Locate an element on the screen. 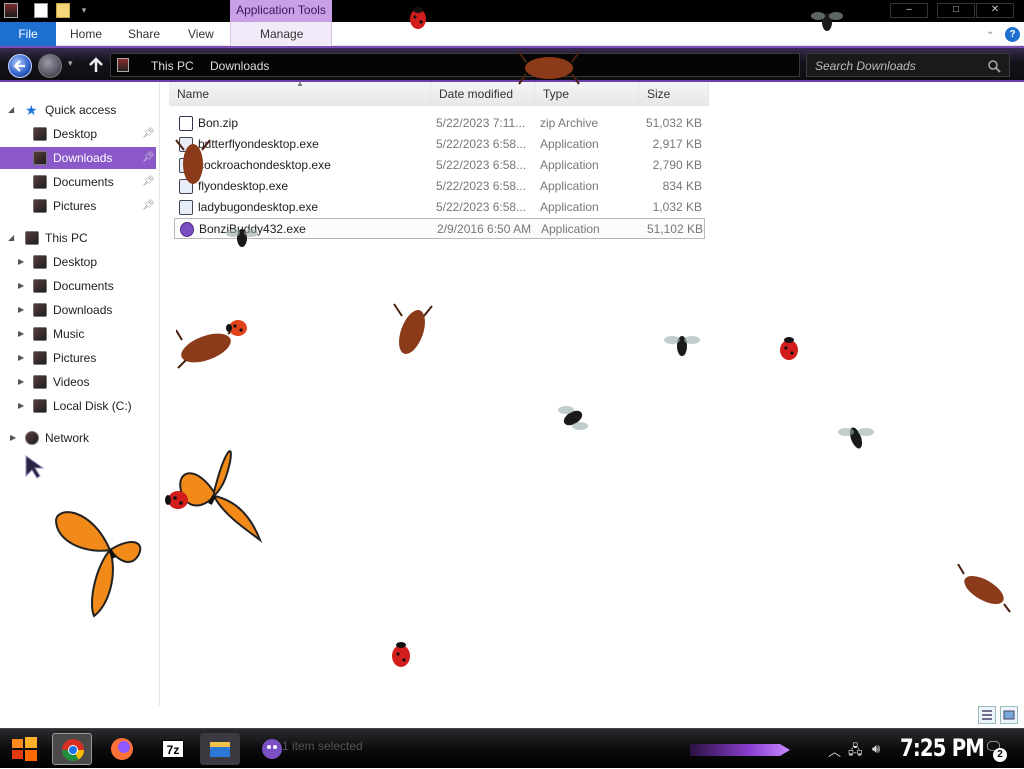 This screenshot has height=769, width=1024. breadcrumb-downloads: Downloads is located at coordinates (239, 66).